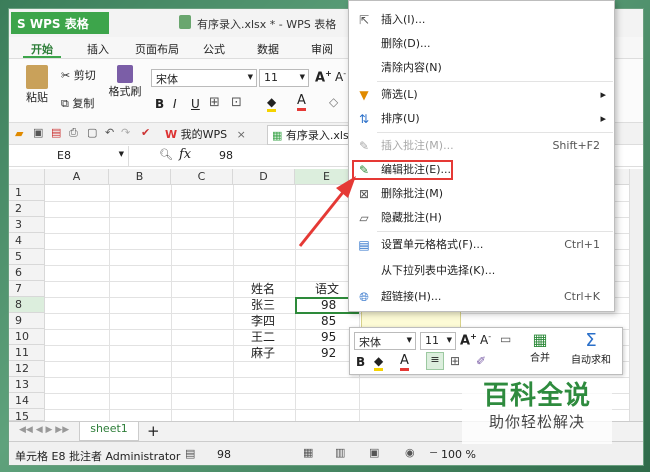  What do you see at coordinates (190, 453) in the screenshot?
I see `calculator-icon: ▤` at bounding box center [190, 453].